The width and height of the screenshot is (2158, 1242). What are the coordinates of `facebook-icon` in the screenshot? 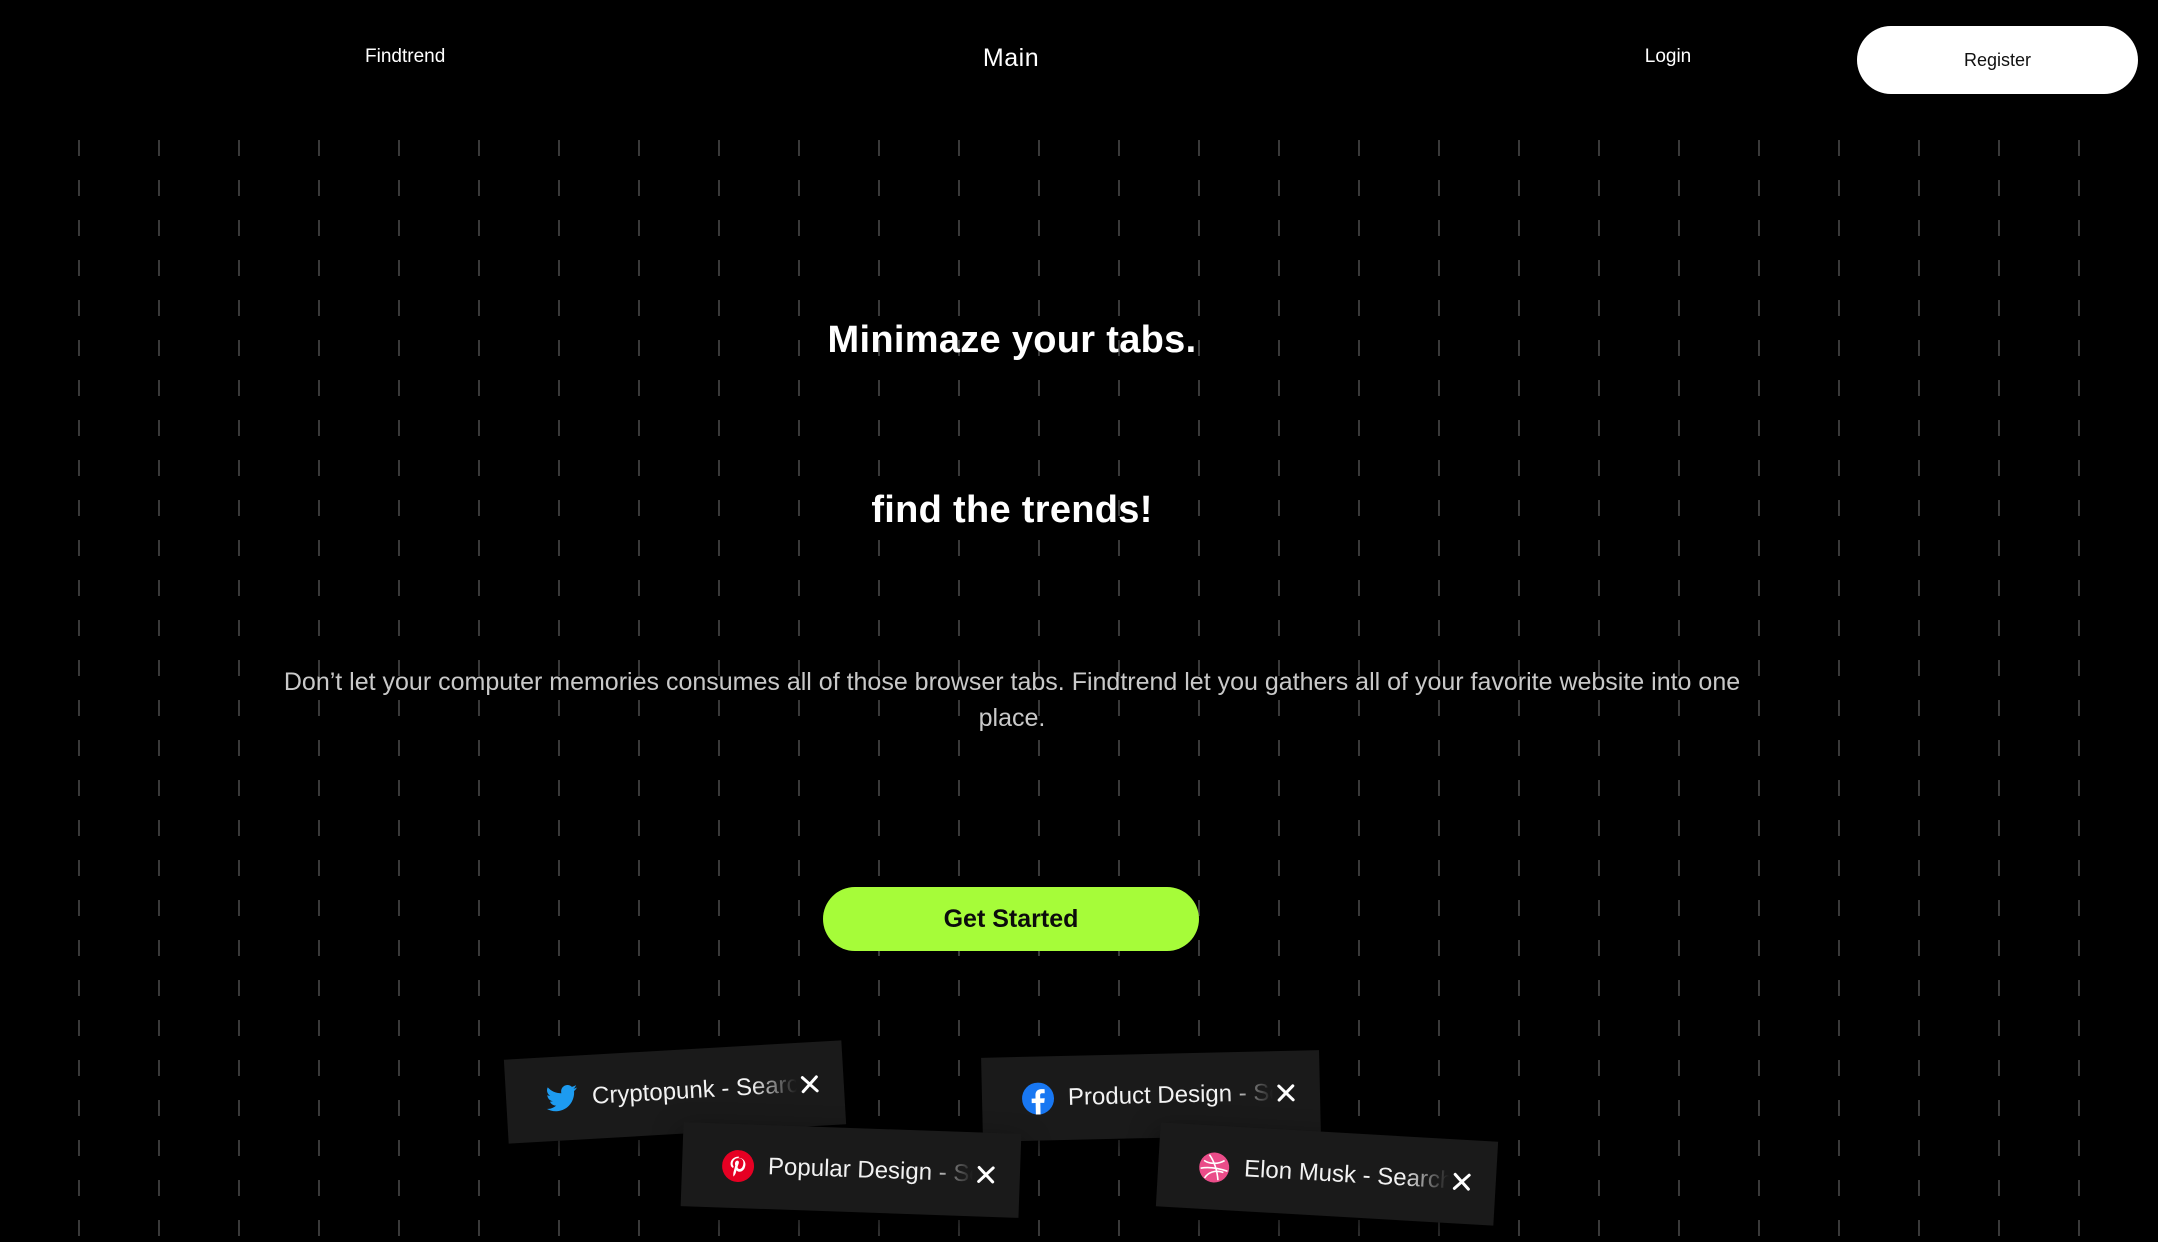 It's located at (1038, 1098).